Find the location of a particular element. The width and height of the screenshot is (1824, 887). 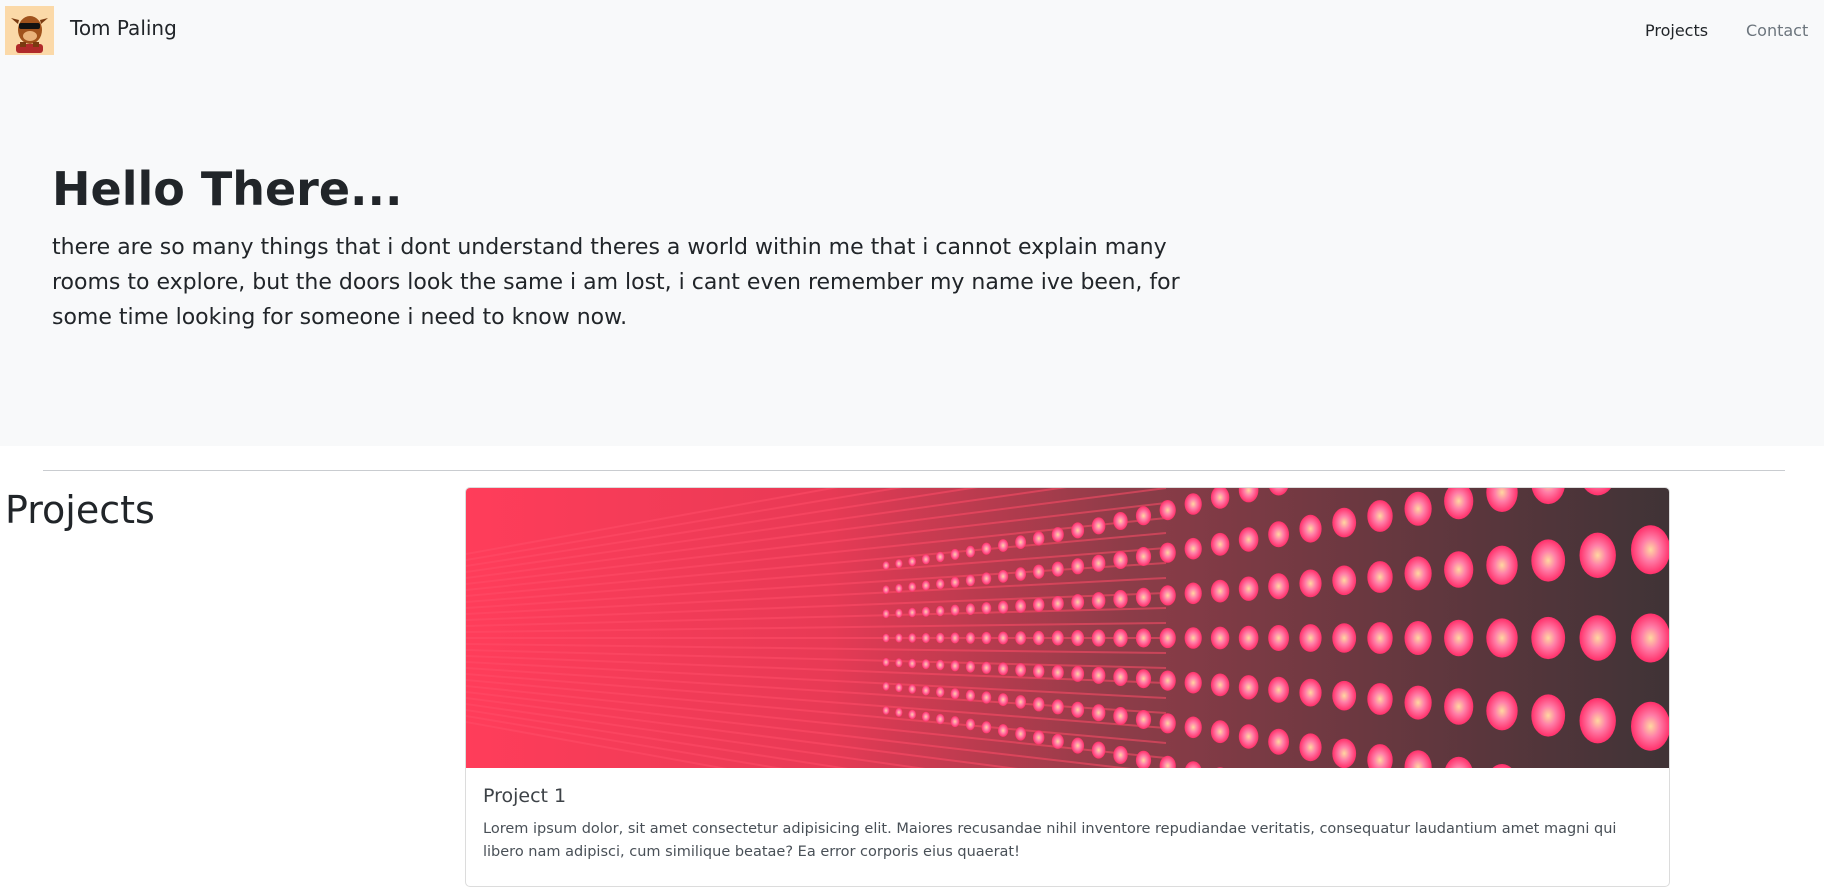

section-divider is located at coordinates (914, 470).